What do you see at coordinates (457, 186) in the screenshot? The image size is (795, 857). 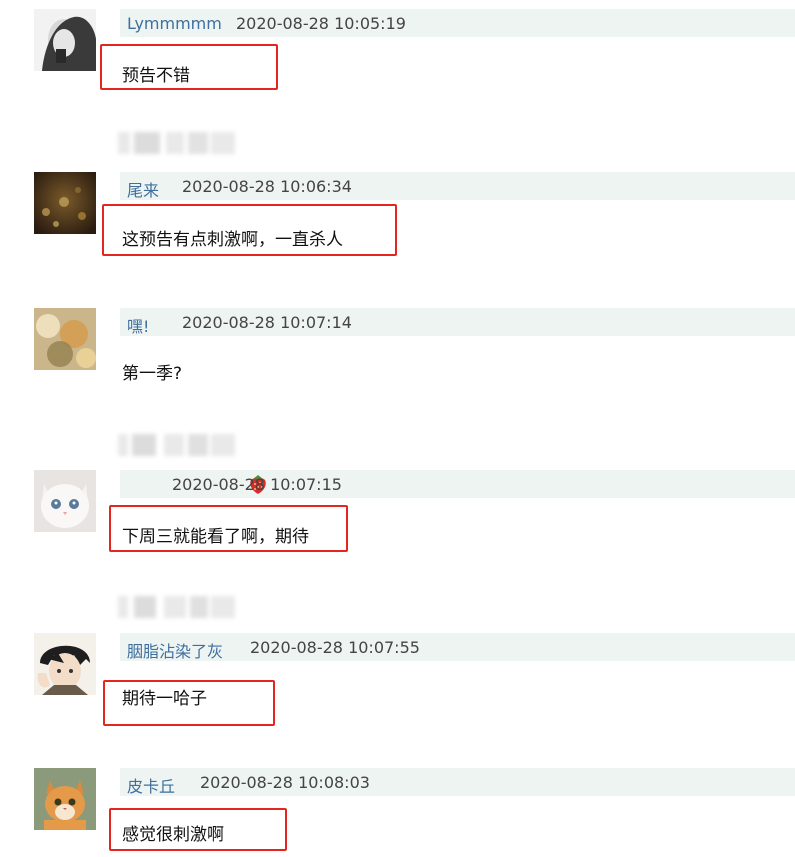 I see `comment-meta: 尾来 2020-08-28 10:06:34` at bounding box center [457, 186].